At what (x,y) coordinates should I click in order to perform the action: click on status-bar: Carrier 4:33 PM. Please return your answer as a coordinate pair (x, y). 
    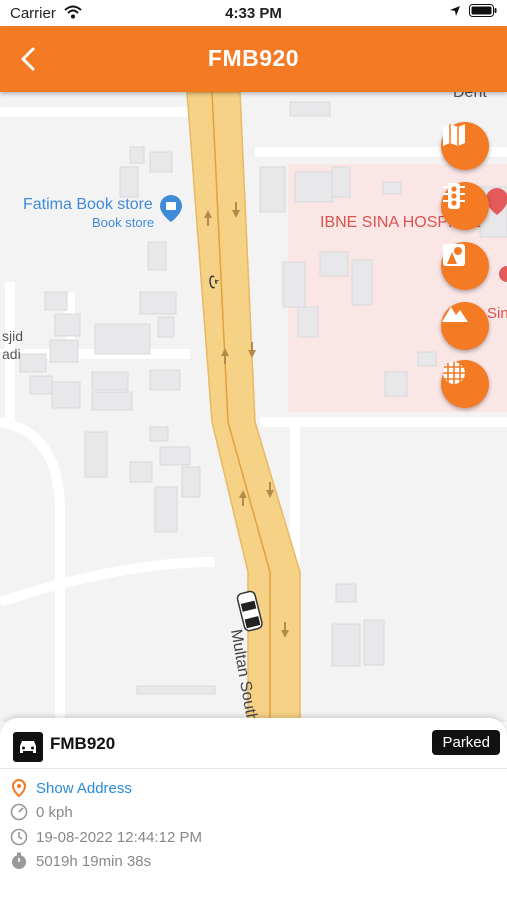
    Looking at the image, I should click on (253, 13).